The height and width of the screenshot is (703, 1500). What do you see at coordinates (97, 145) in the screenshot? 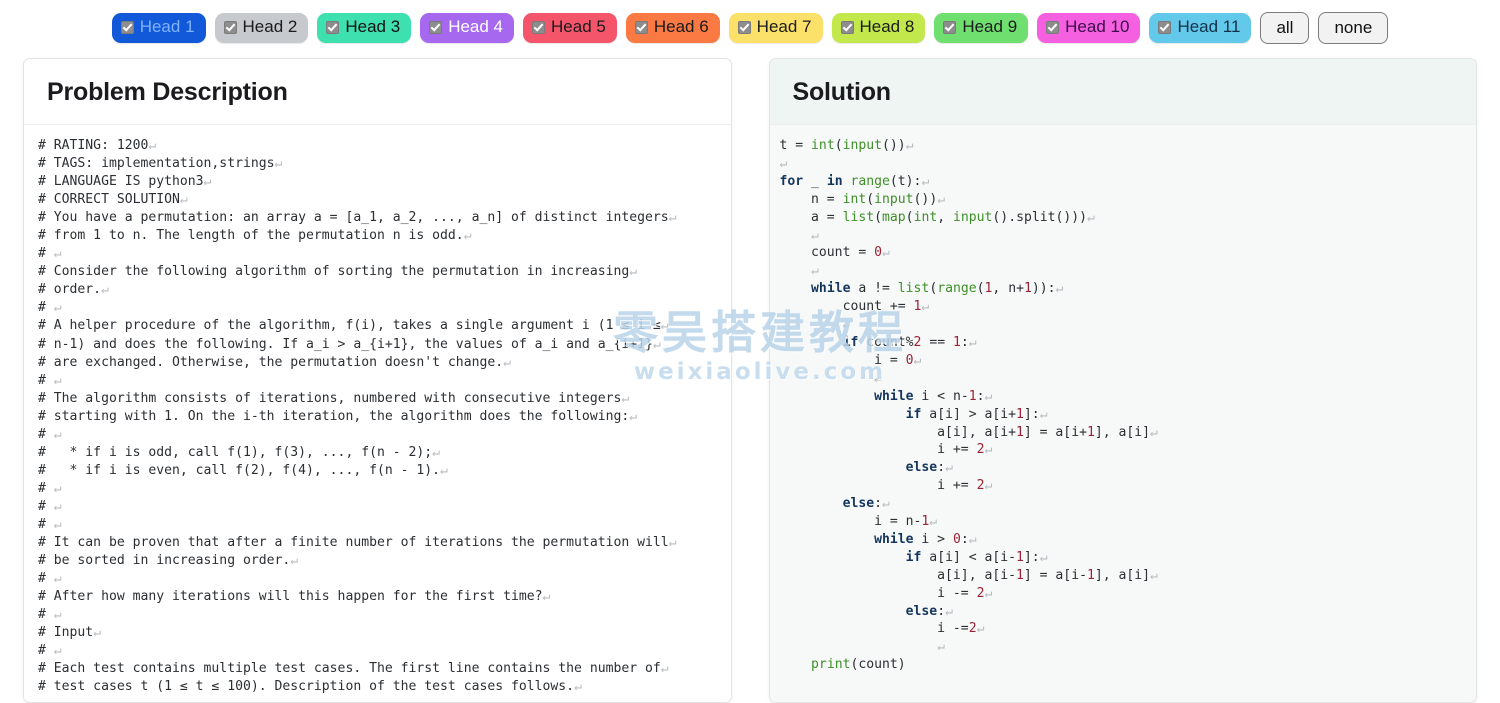
I see `code-line: # RATING: 1200↵` at bounding box center [97, 145].